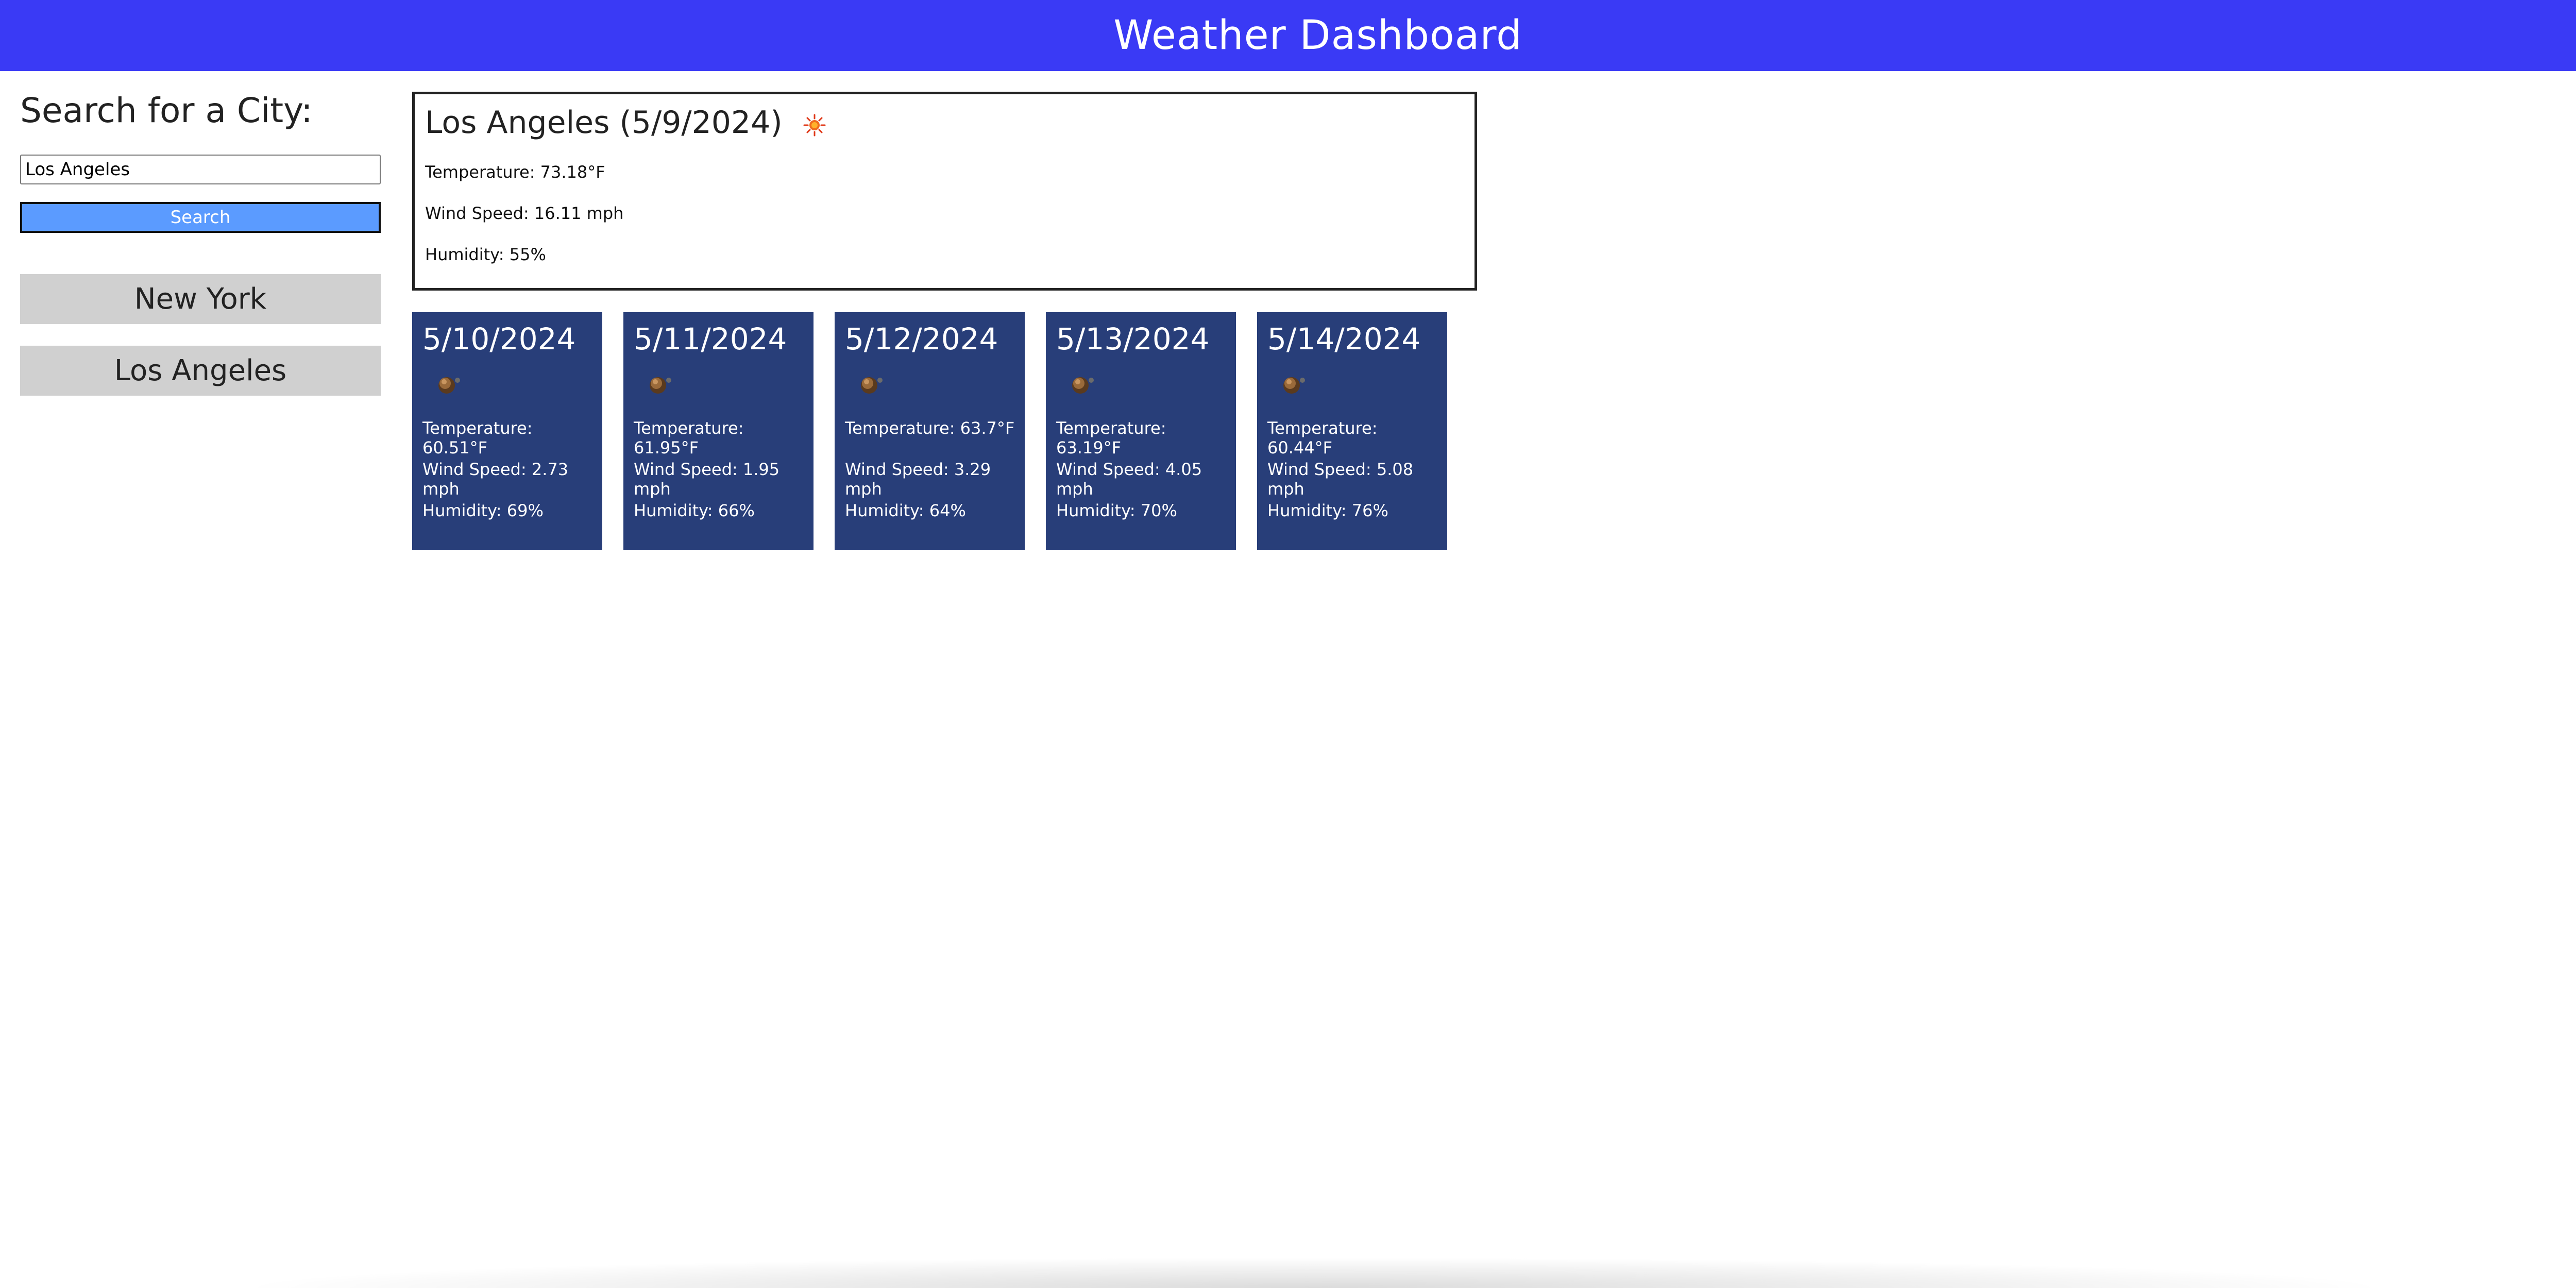 Image resolution: width=2576 pixels, height=1288 pixels. What do you see at coordinates (200, 371) in the screenshot?
I see `history-button-los-angeles: Los Angeles` at bounding box center [200, 371].